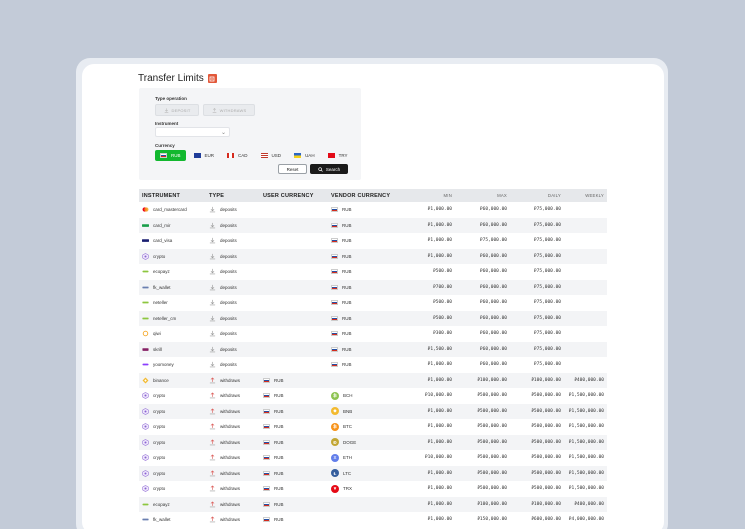 This screenshot has height=529, width=745. Describe the element at coordinates (172, 272) in the screenshot. I see `cell-instrument: ecopayz` at that location.